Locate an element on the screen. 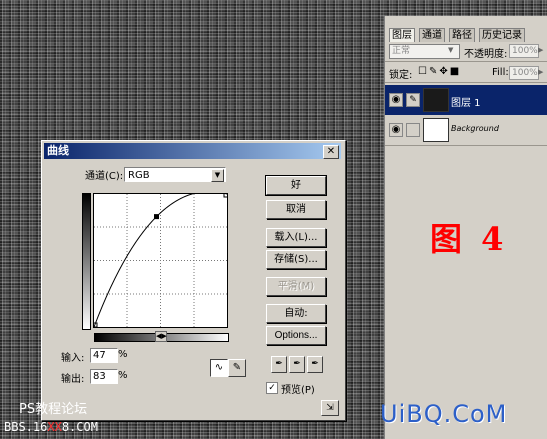 The image size is (547, 439). layer-row-layer1: ◉ ✎ 图层 1 is located at coordinates (466, 100).